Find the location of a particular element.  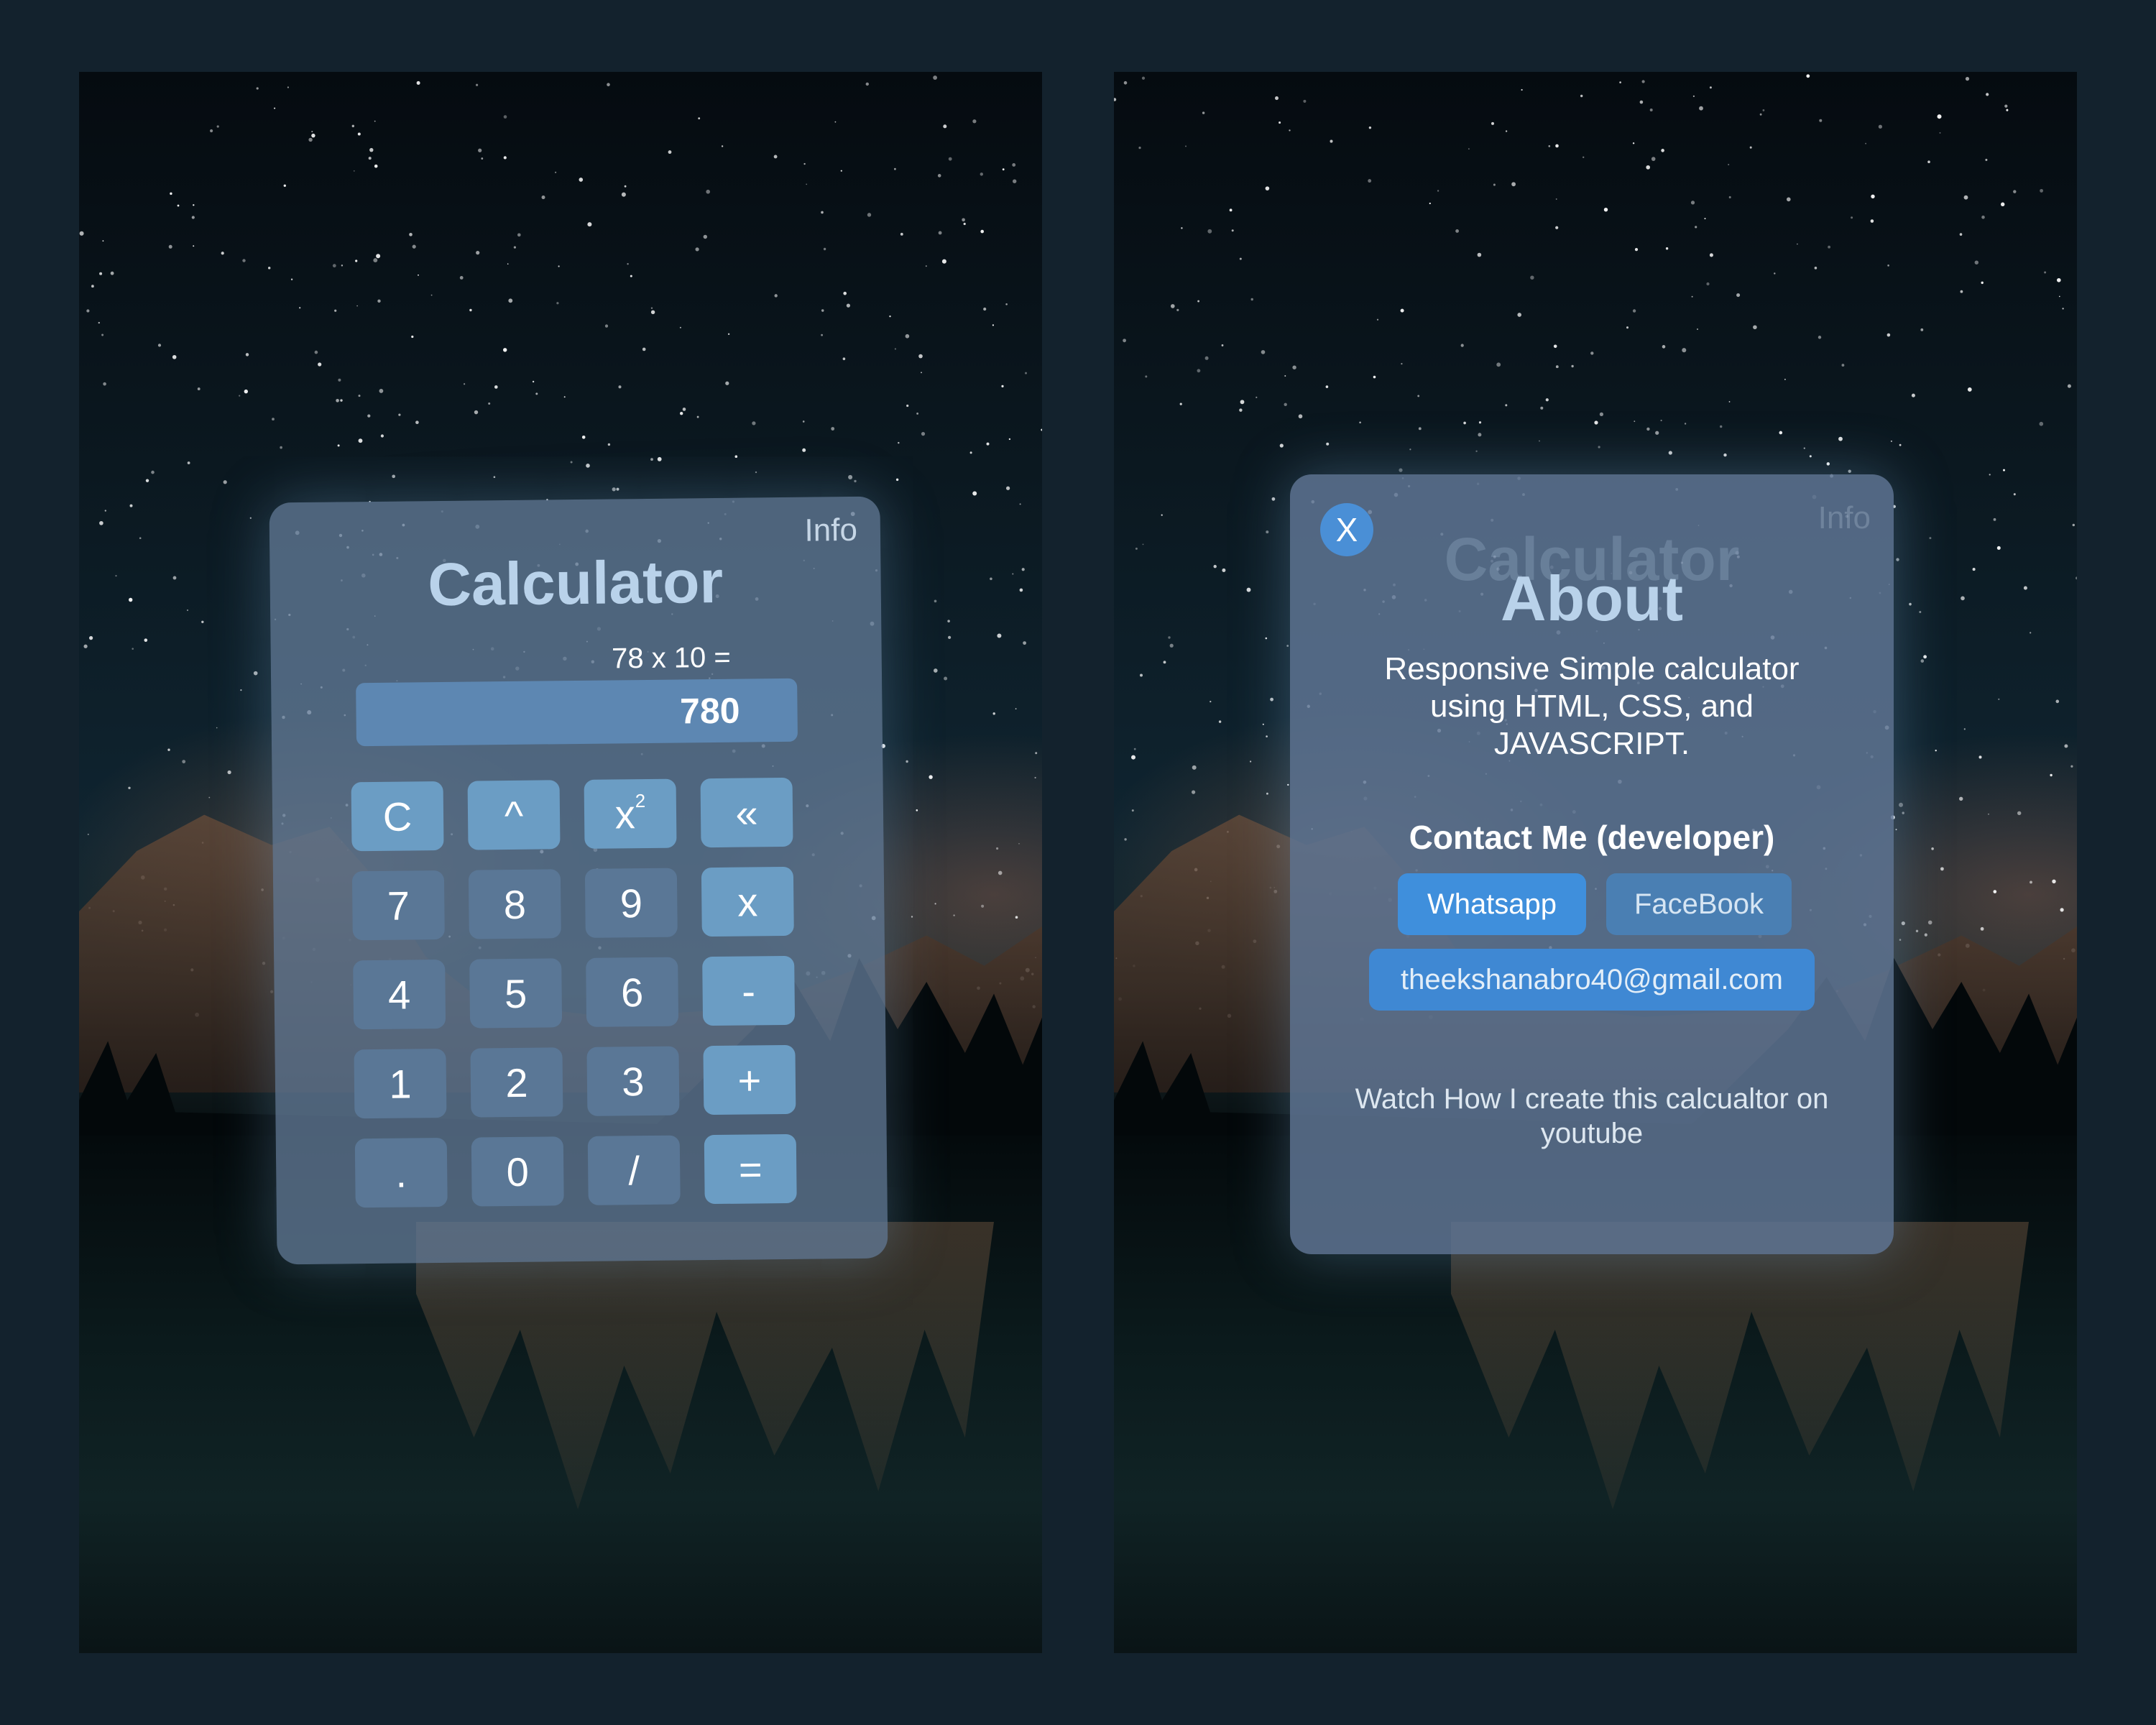

equals-key: = is located at coordinates (751, 1169).